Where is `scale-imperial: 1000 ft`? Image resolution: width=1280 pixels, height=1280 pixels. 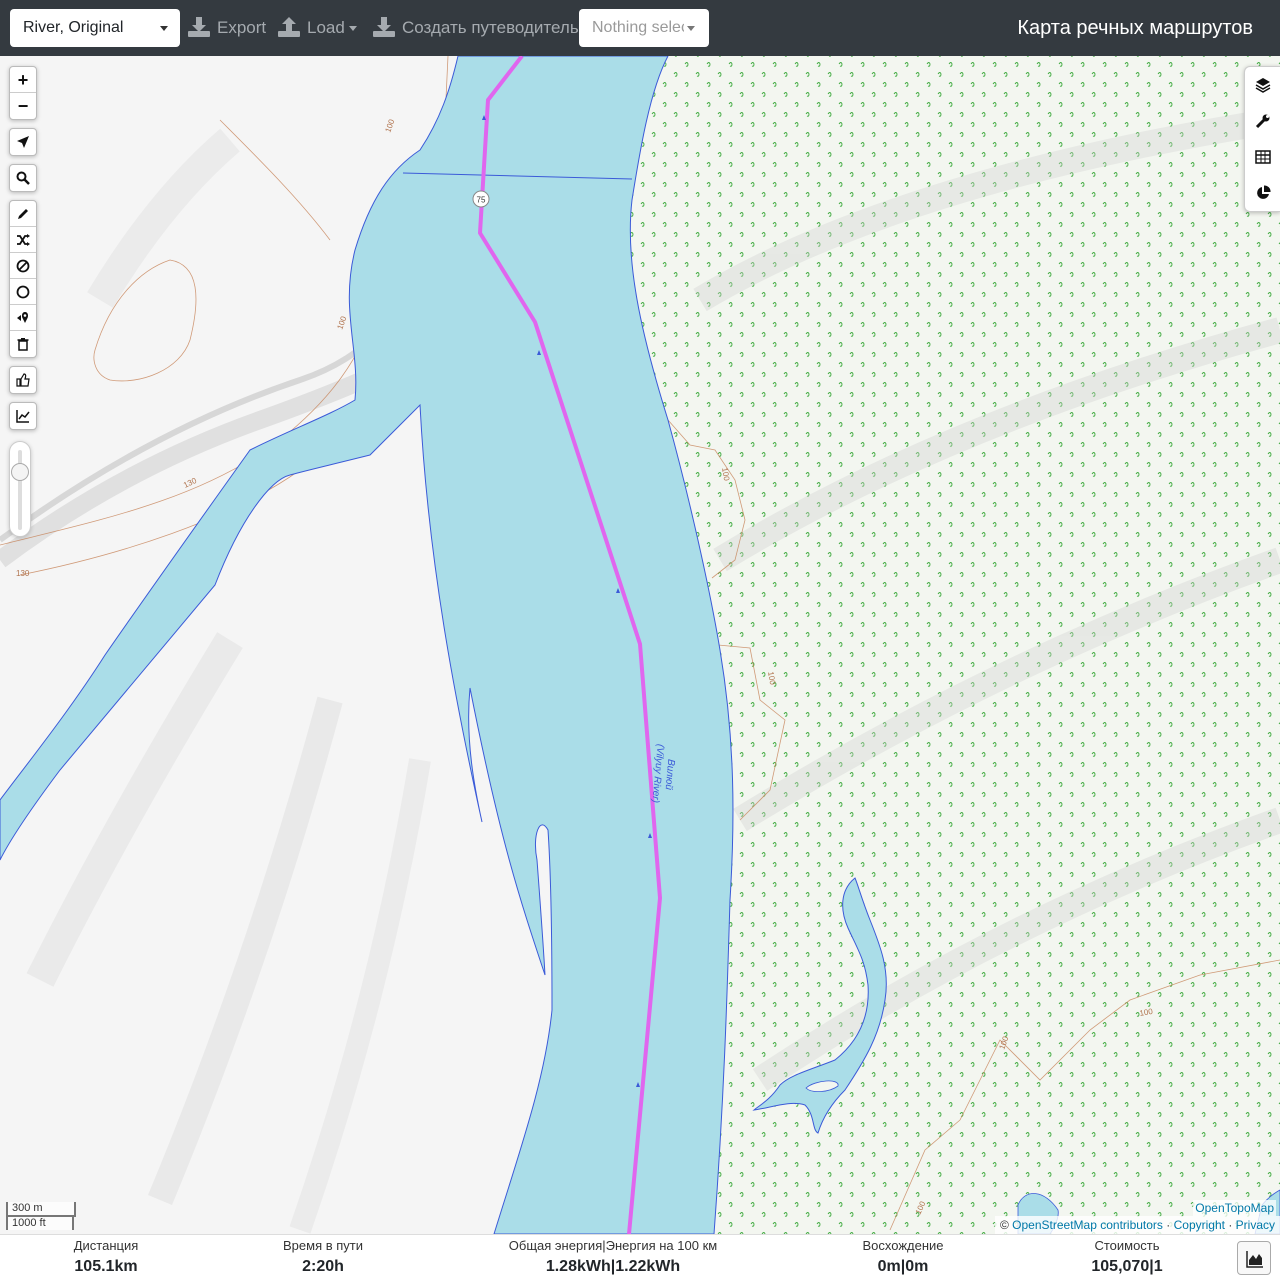
scale-imperial: 1000 ft is located at coordinates (40, 1222).